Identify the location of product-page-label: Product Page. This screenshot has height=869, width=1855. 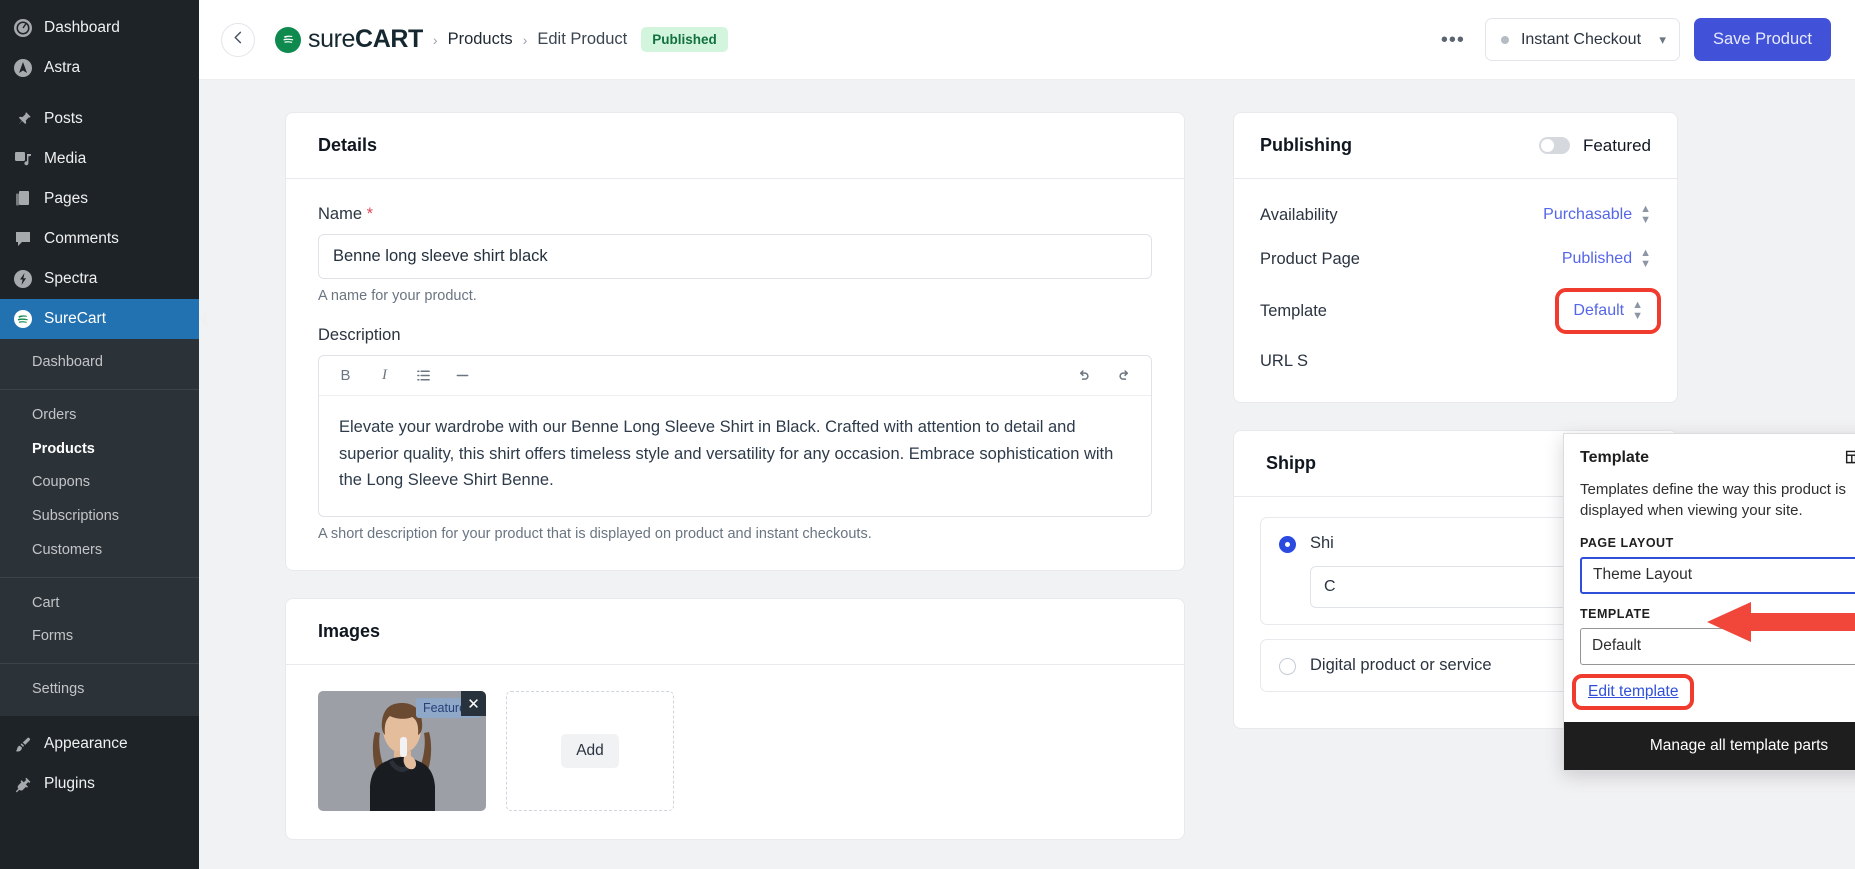
(1310, 258).